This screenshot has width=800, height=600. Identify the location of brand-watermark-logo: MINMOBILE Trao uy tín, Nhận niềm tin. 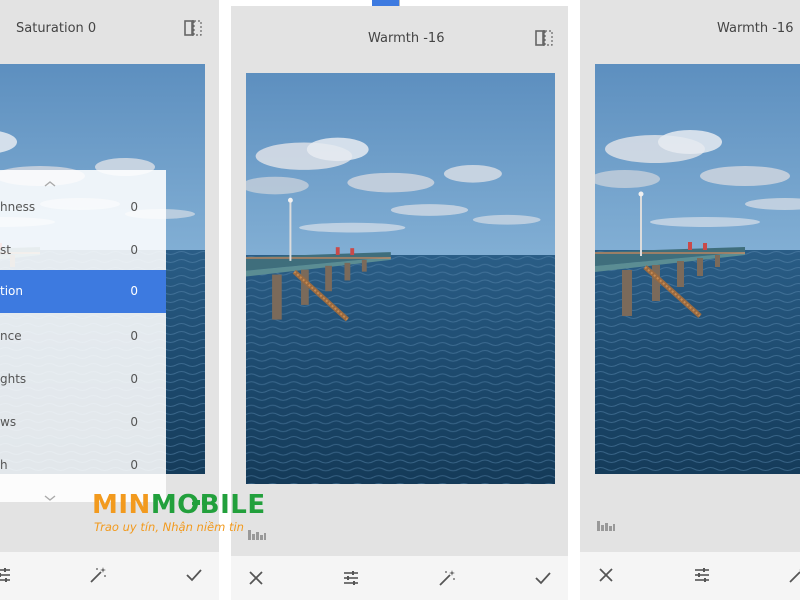
(181, 513).